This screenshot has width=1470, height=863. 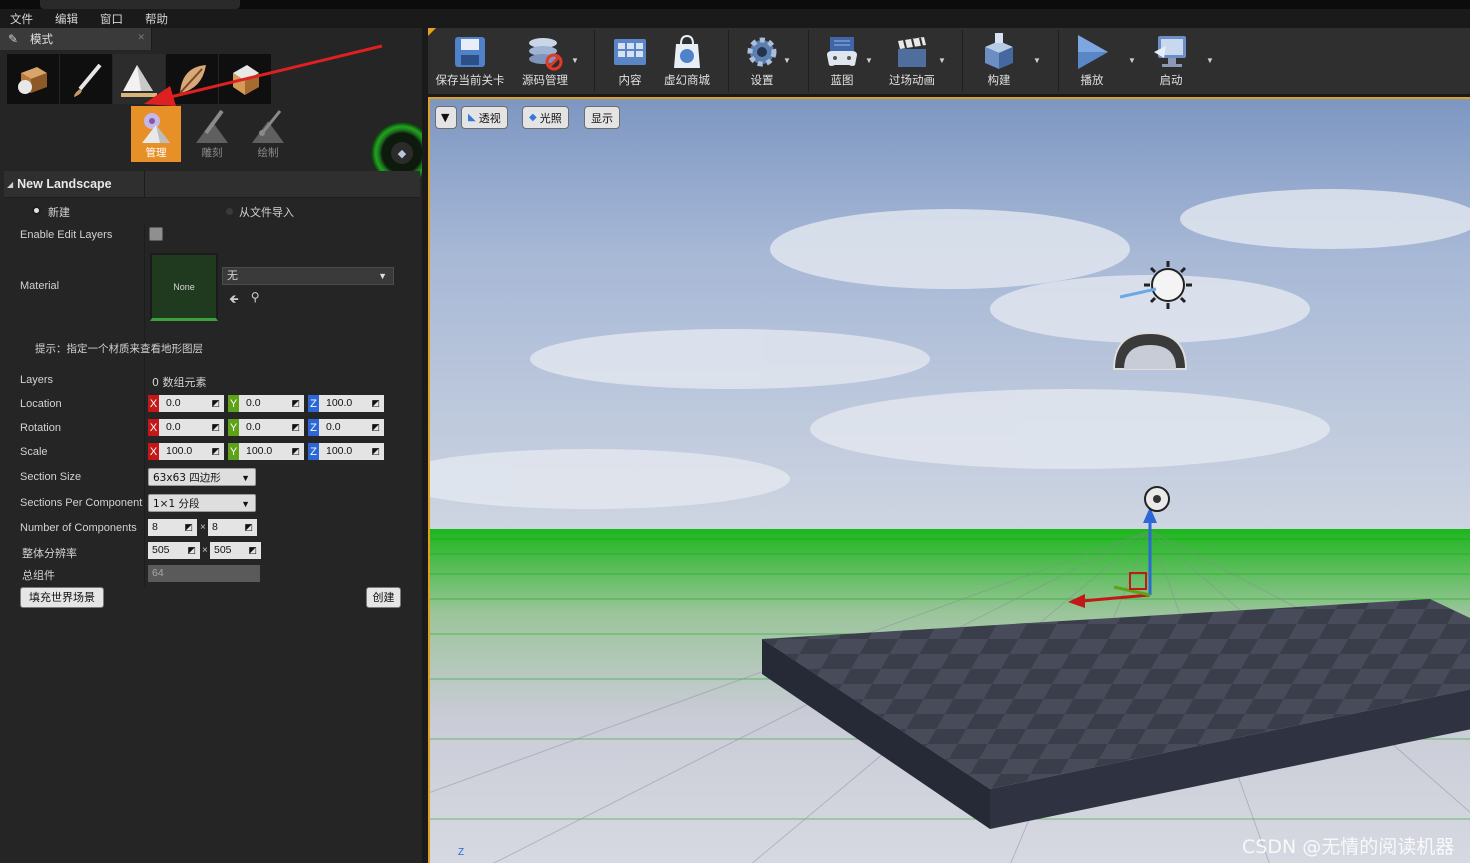 I want to click on build-label: 构建, so click(x=999, y=80).